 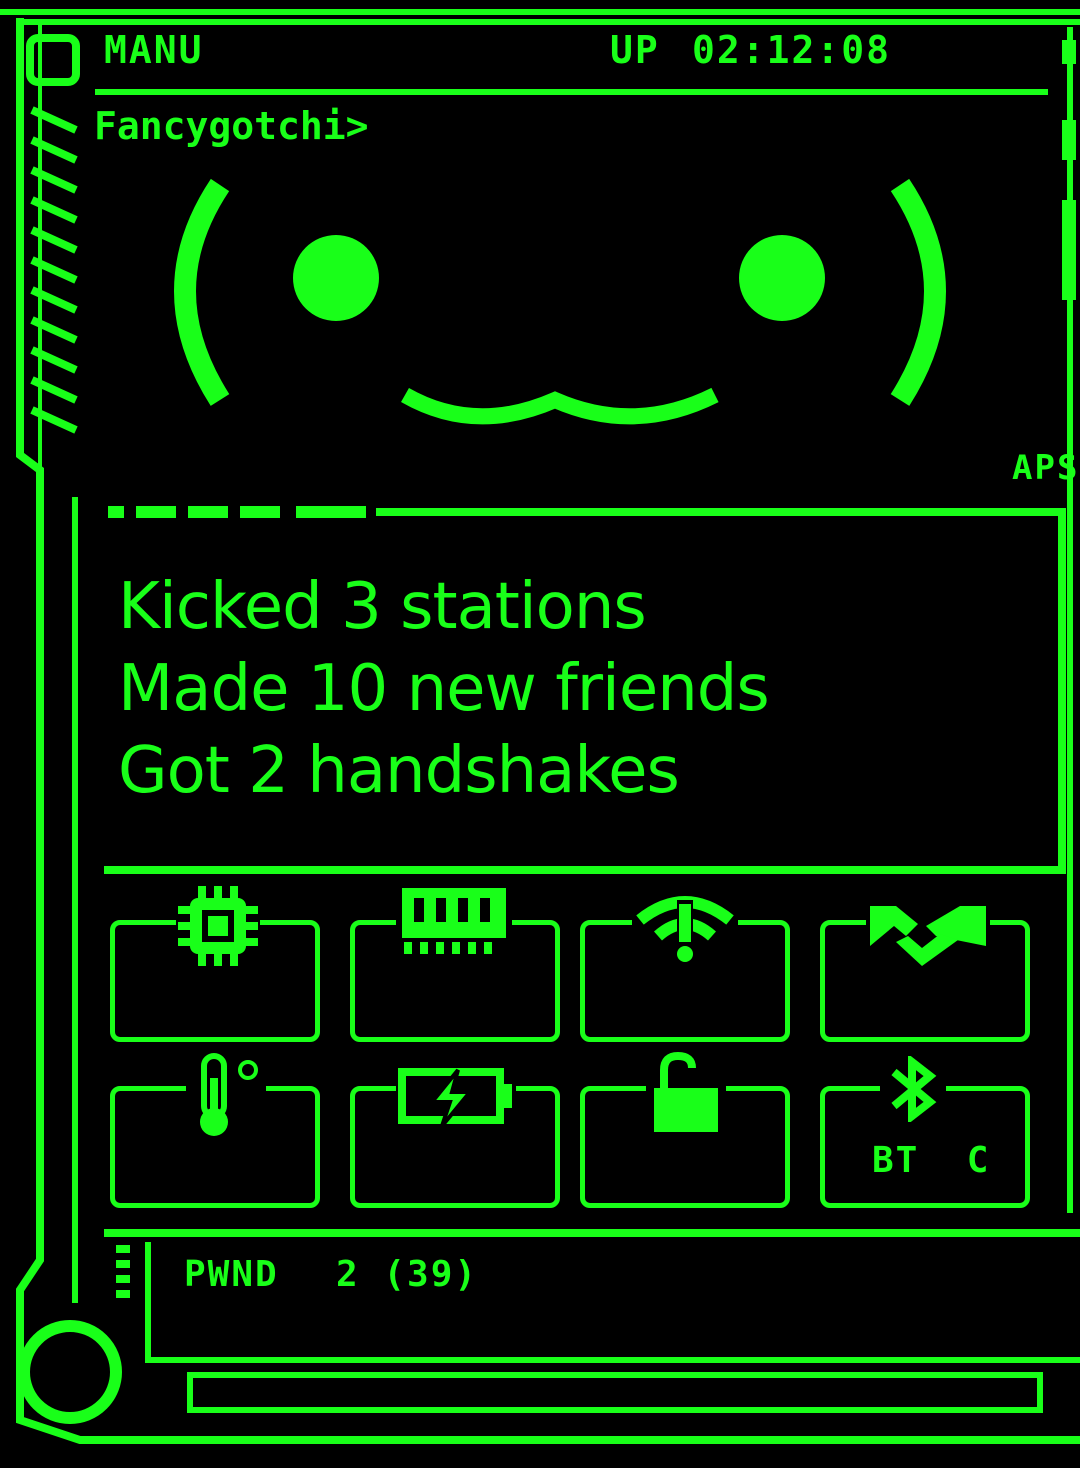 I want to click on prompt-label: Fancygotchi>, so click(x=231, y=126).